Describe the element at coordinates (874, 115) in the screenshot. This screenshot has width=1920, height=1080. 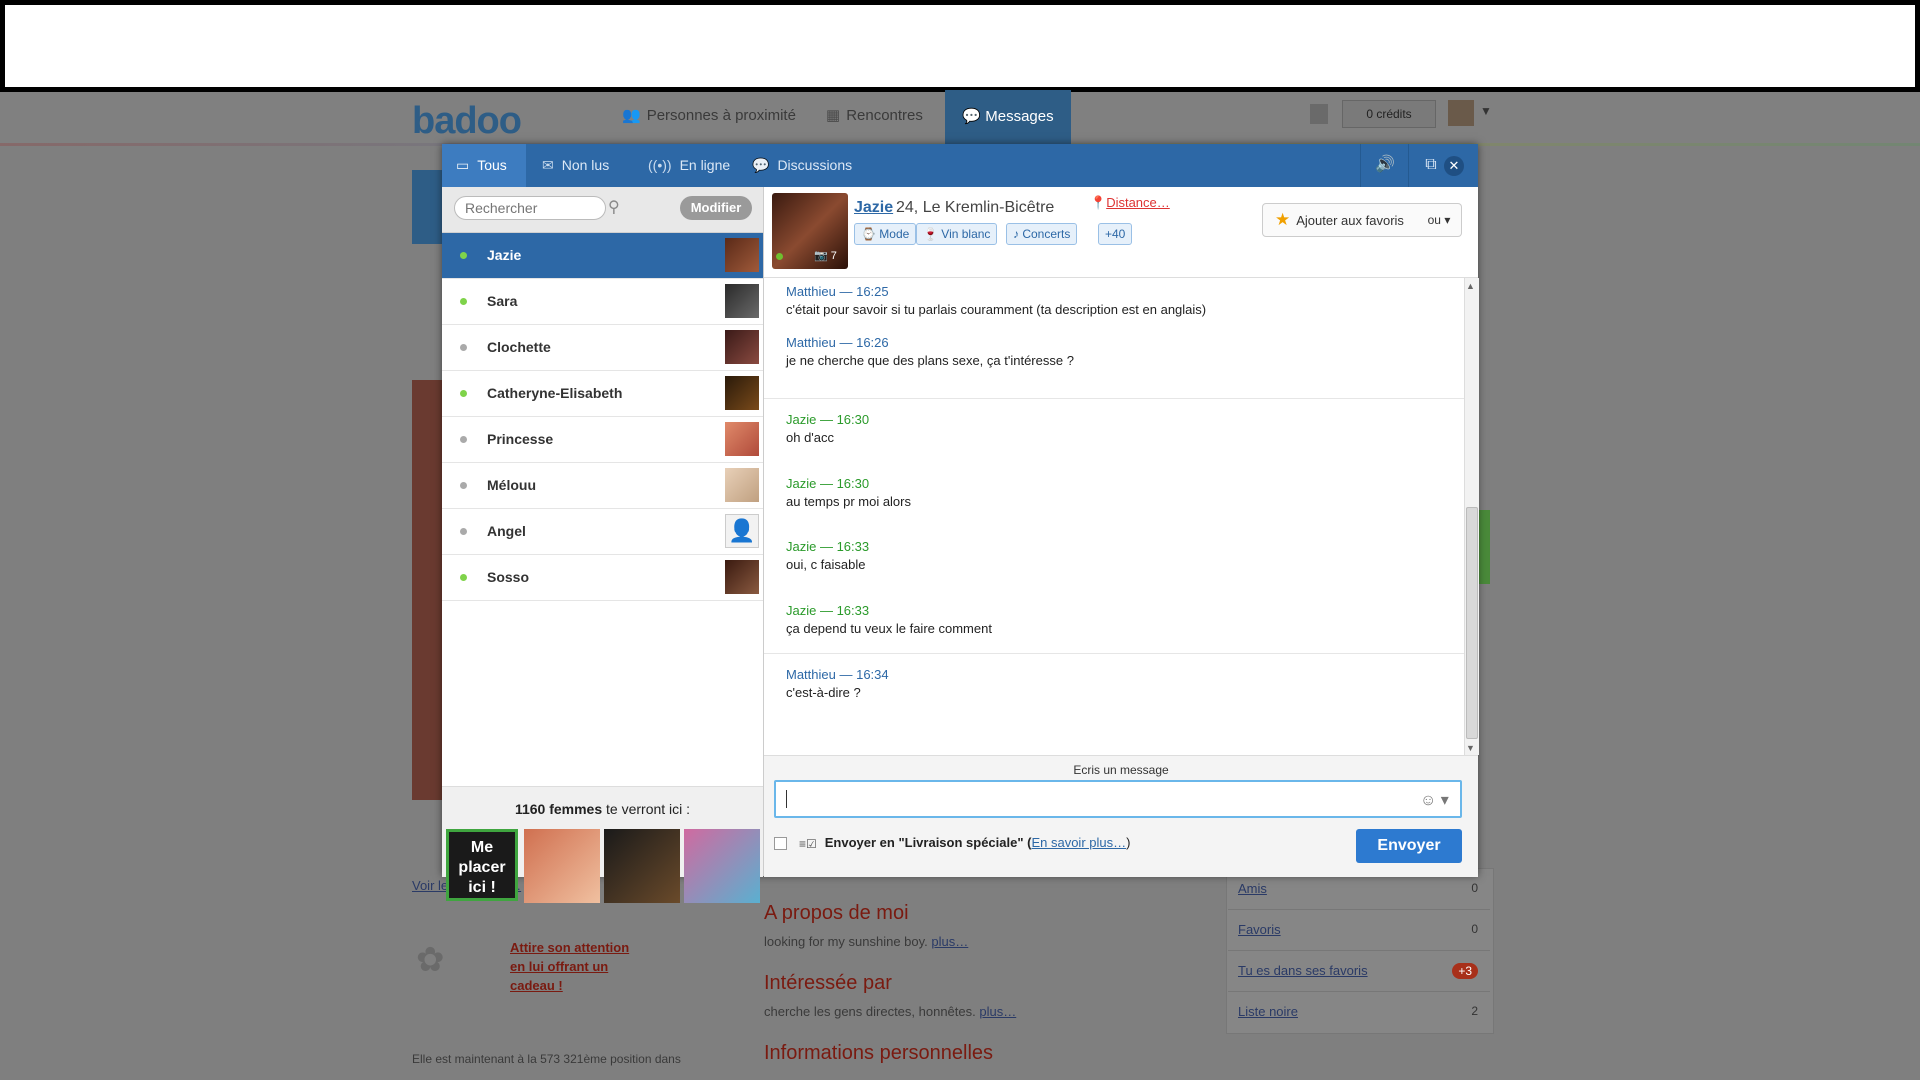
I see `nav-encounters: ▦ Rencontres` at that location.